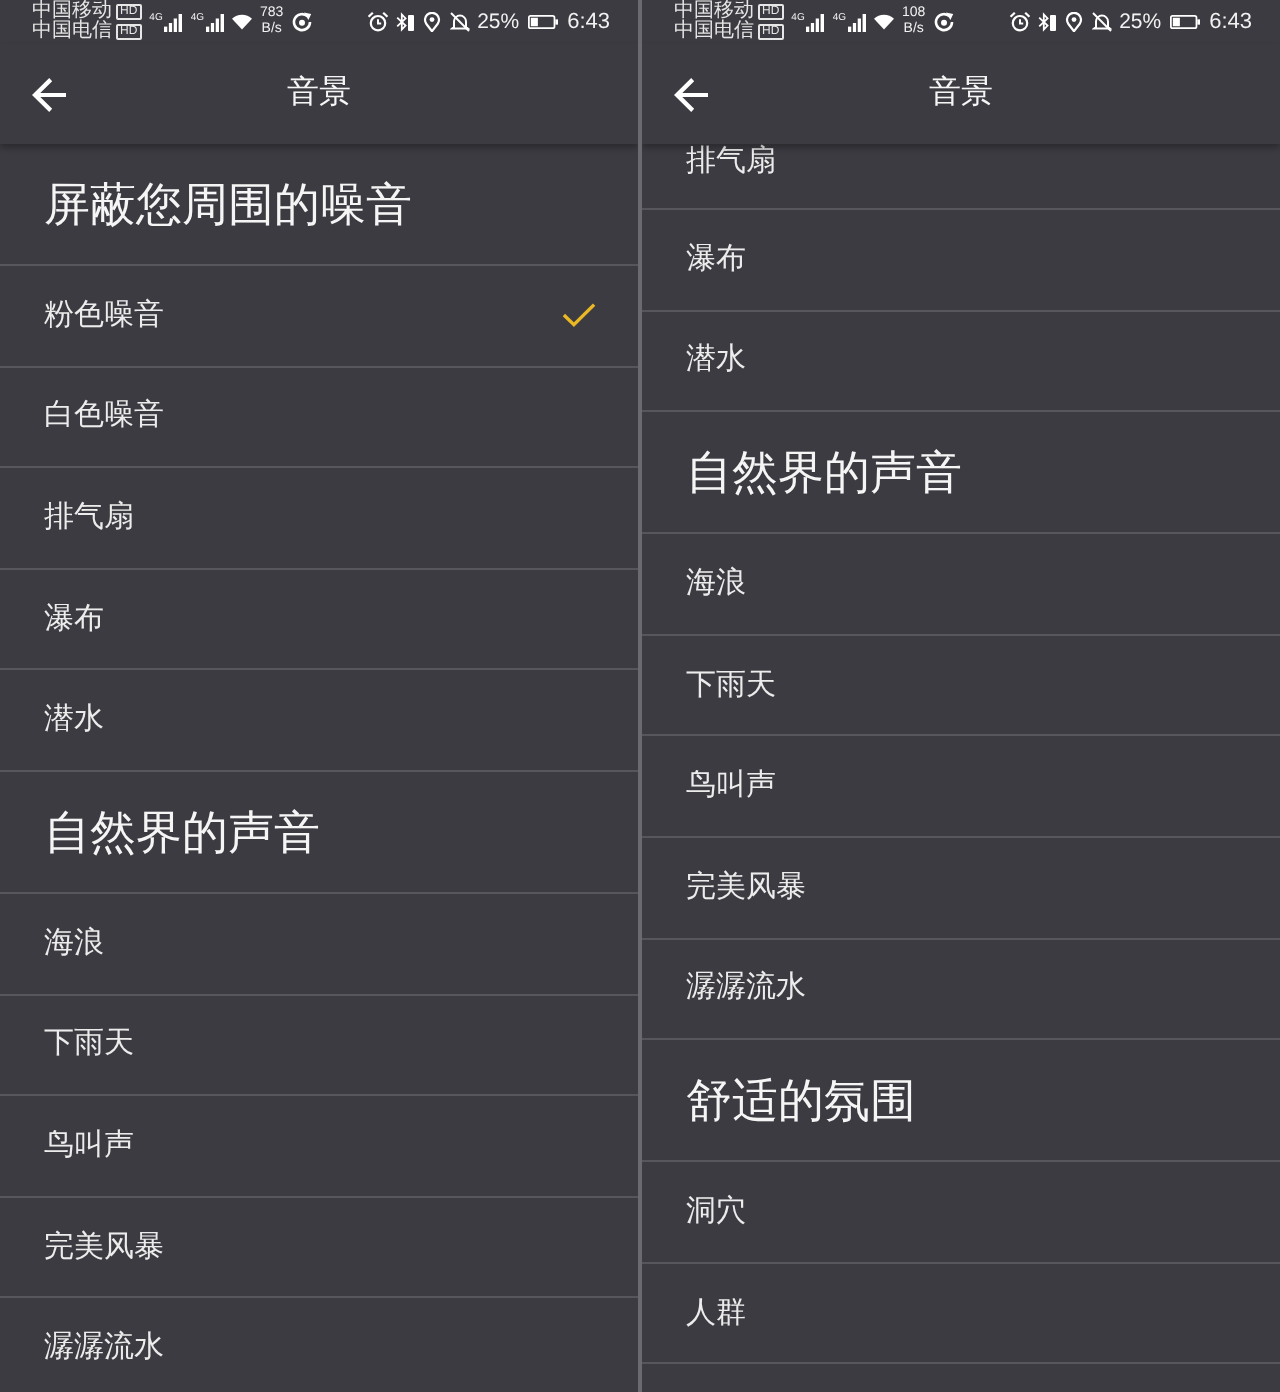  Describe the element at coordinates (801, 1101) in the screenshot. I see `section-title: 舒适的氛围` at that location.